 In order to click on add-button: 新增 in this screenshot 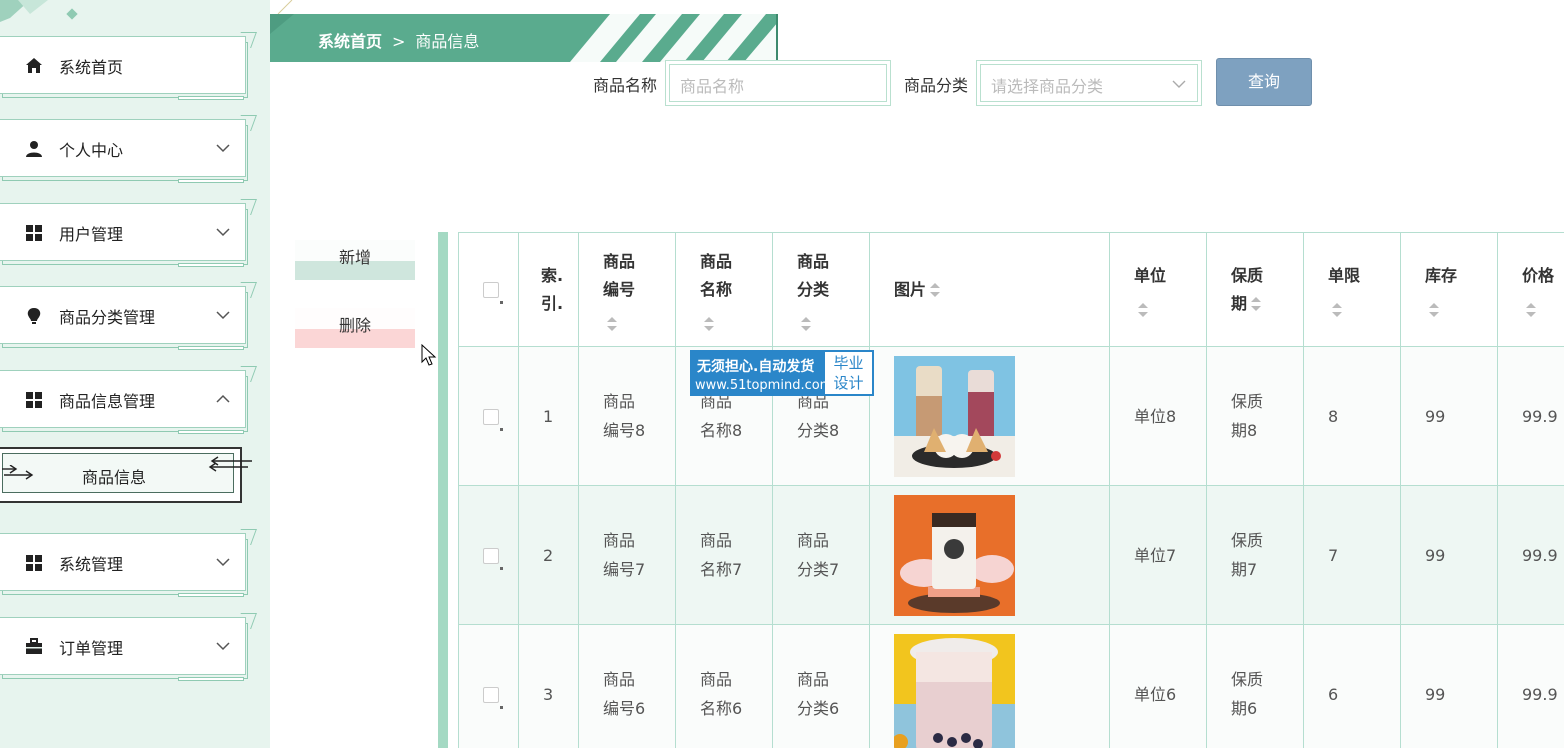, I will do `click(355, 260)`.